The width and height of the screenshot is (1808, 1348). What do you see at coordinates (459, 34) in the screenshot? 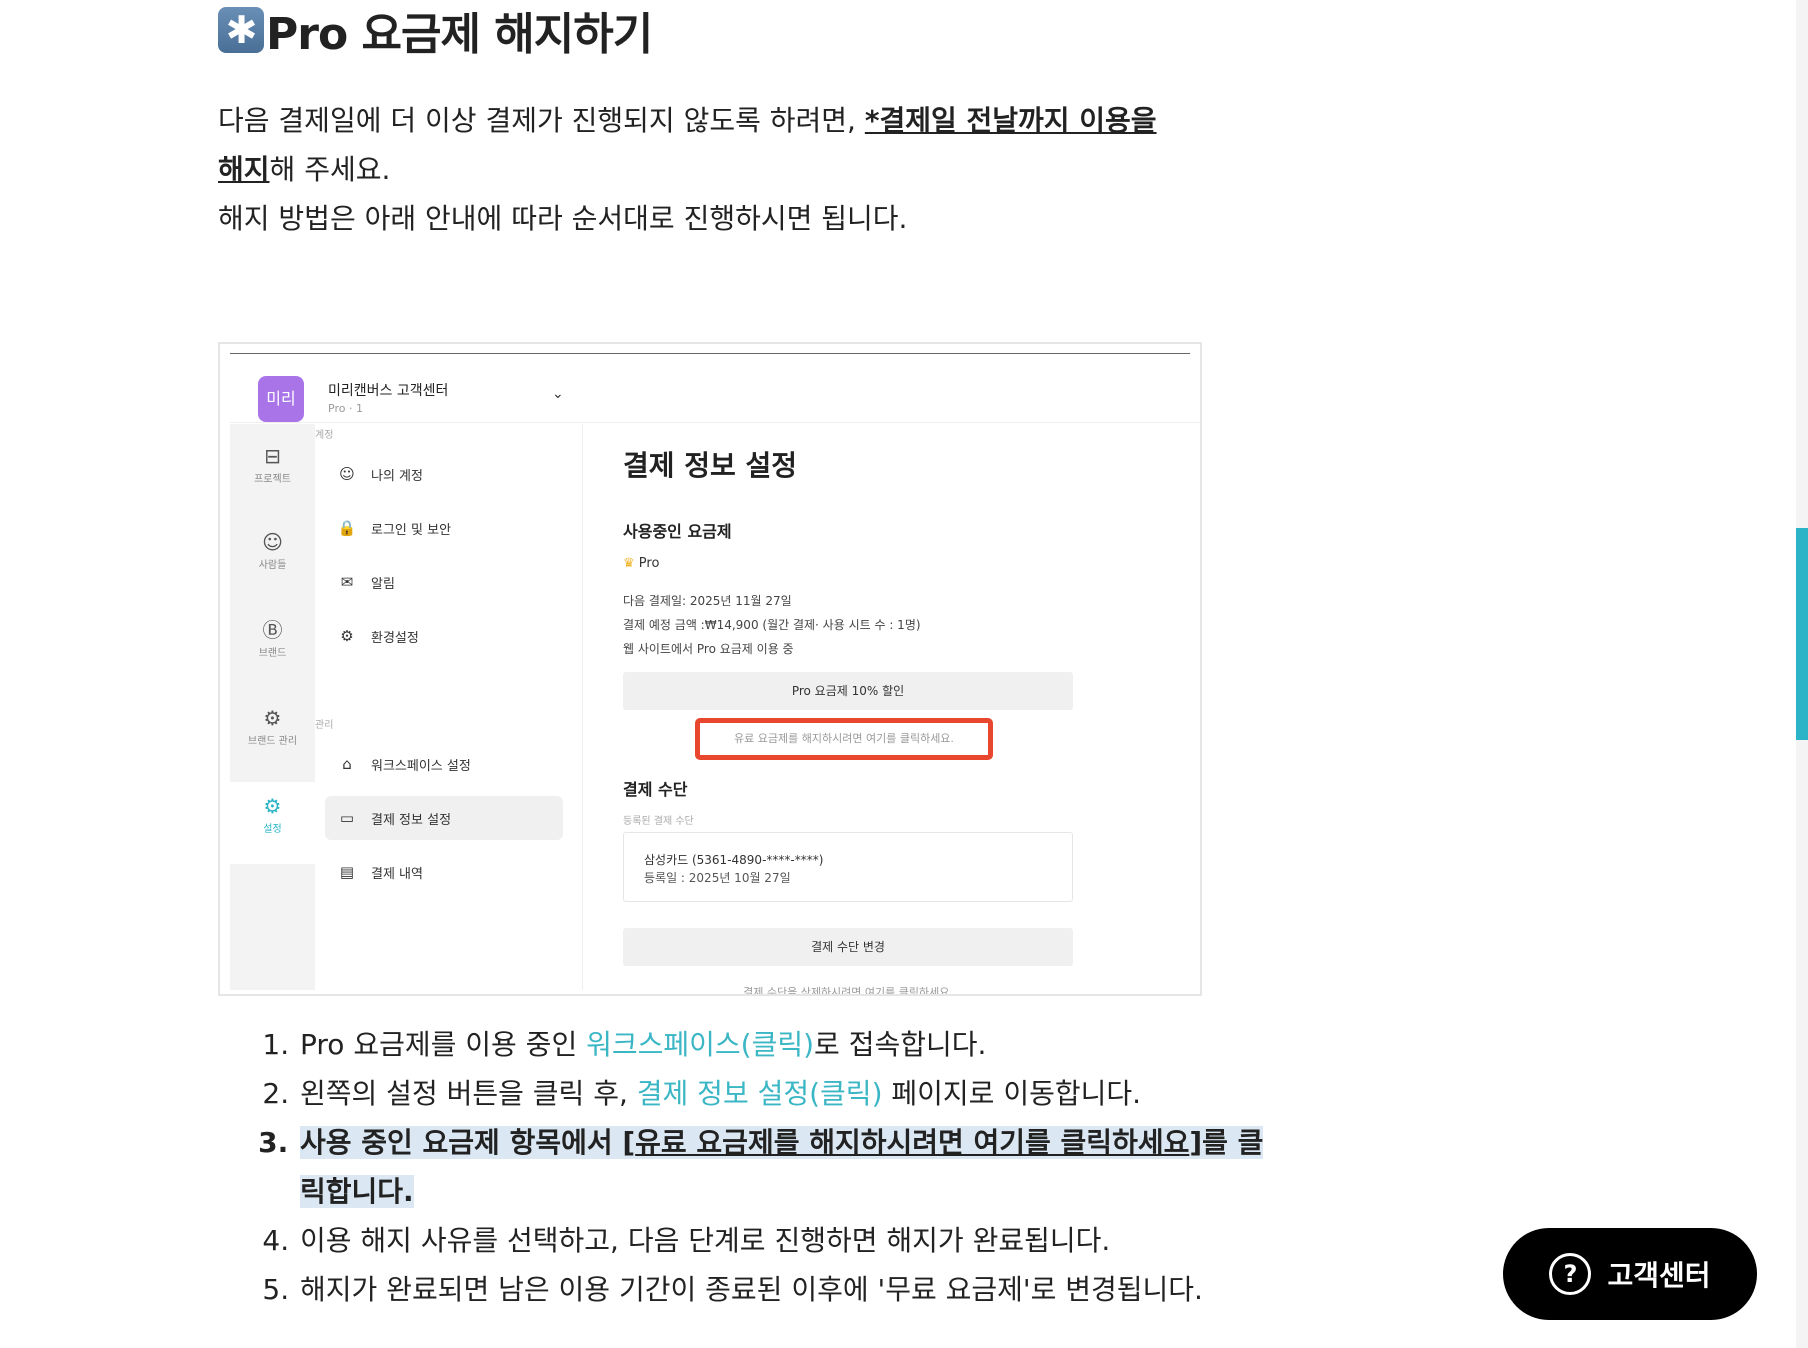
I see `title-text: Pro 요금제 해지하기` at bounding box center [459, 34].